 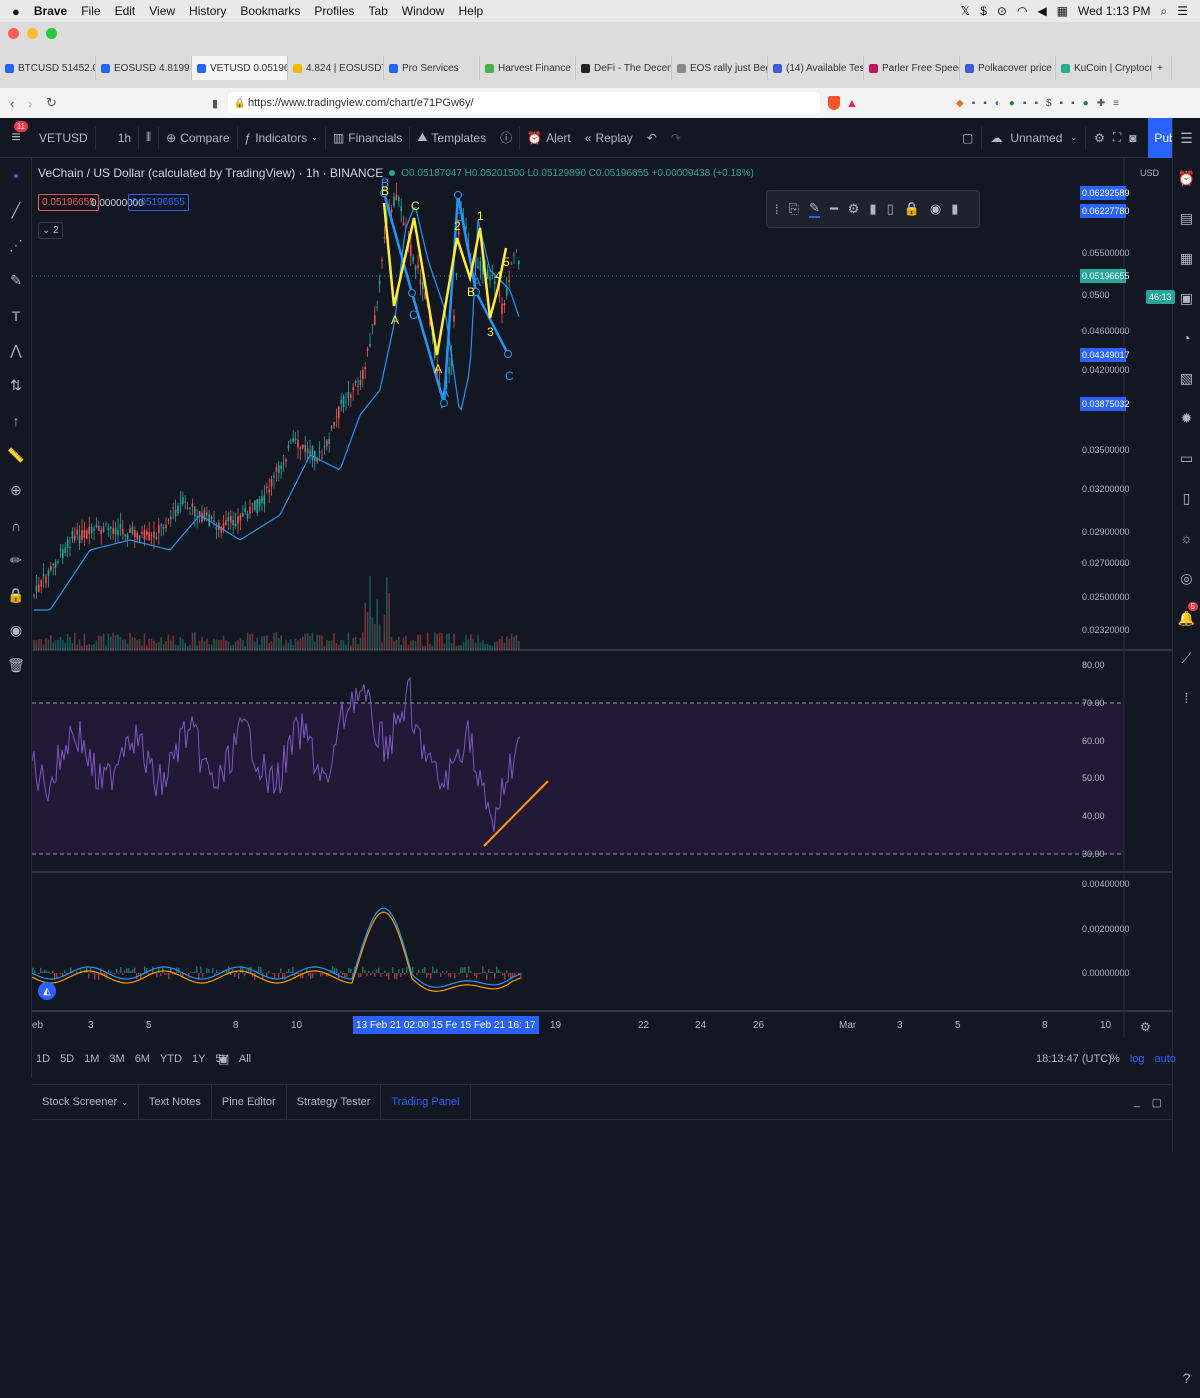 What do you see at coordinates (144, 68) in the screenshot?
I see `browser-tab: EOSUSD 4.8199 ▲ +3` at bounding box center [144, 68].